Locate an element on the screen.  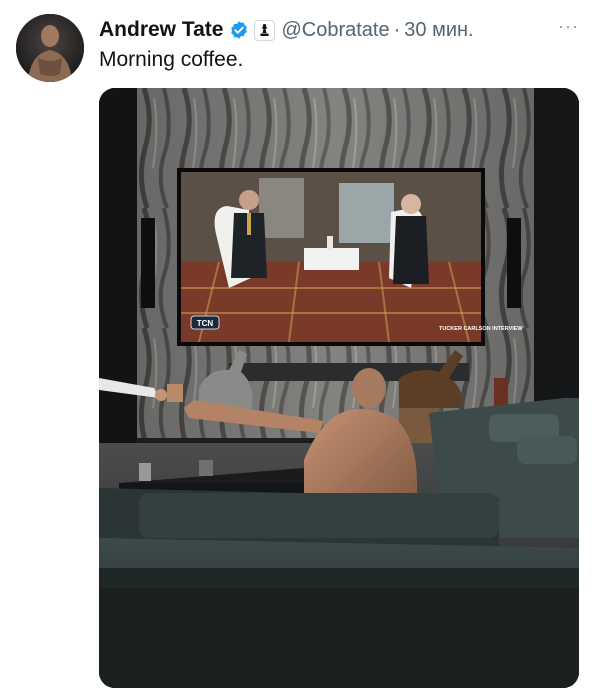
avatar is located at coordinates (50, 48).